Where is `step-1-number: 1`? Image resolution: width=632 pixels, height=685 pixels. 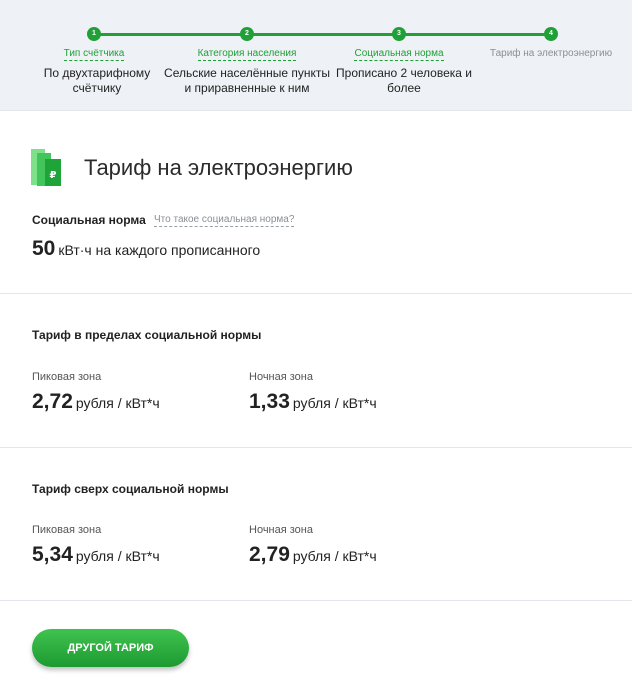
step-1-number: 1 is located at coordinates (94, 34).